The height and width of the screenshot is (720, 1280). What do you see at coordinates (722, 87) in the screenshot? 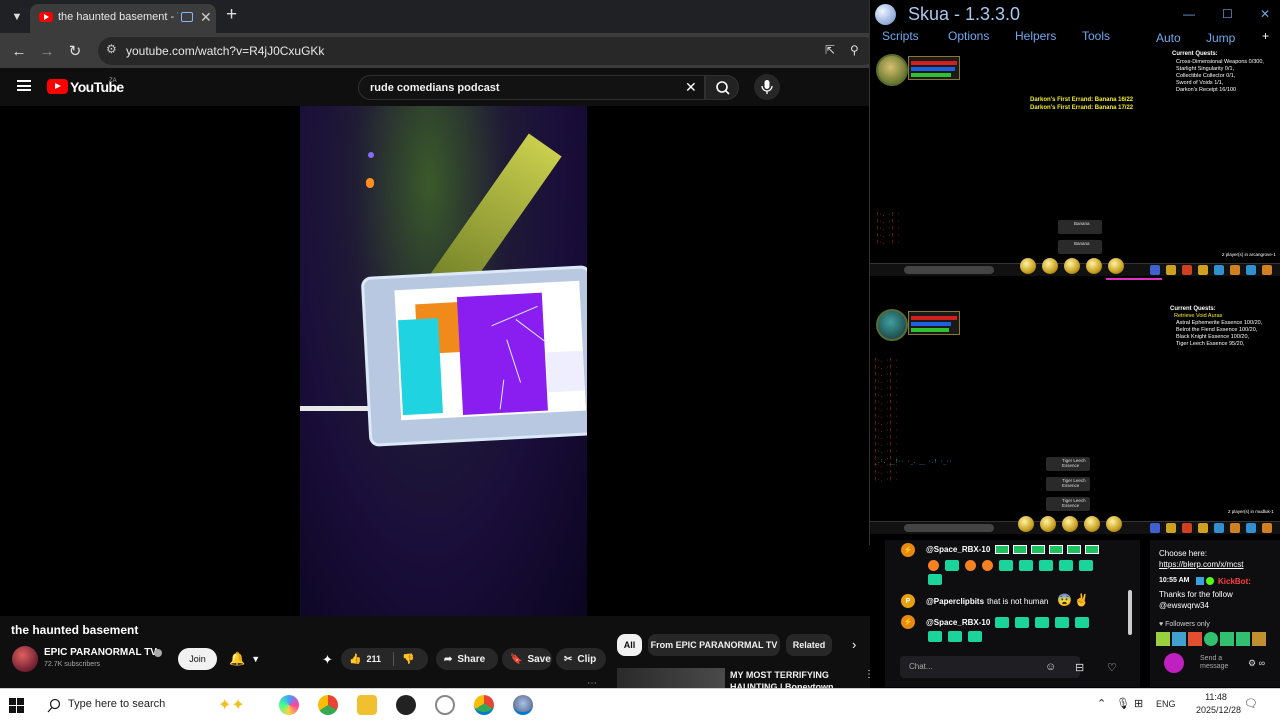
I see `search-button` at bounding box center [722, 87].